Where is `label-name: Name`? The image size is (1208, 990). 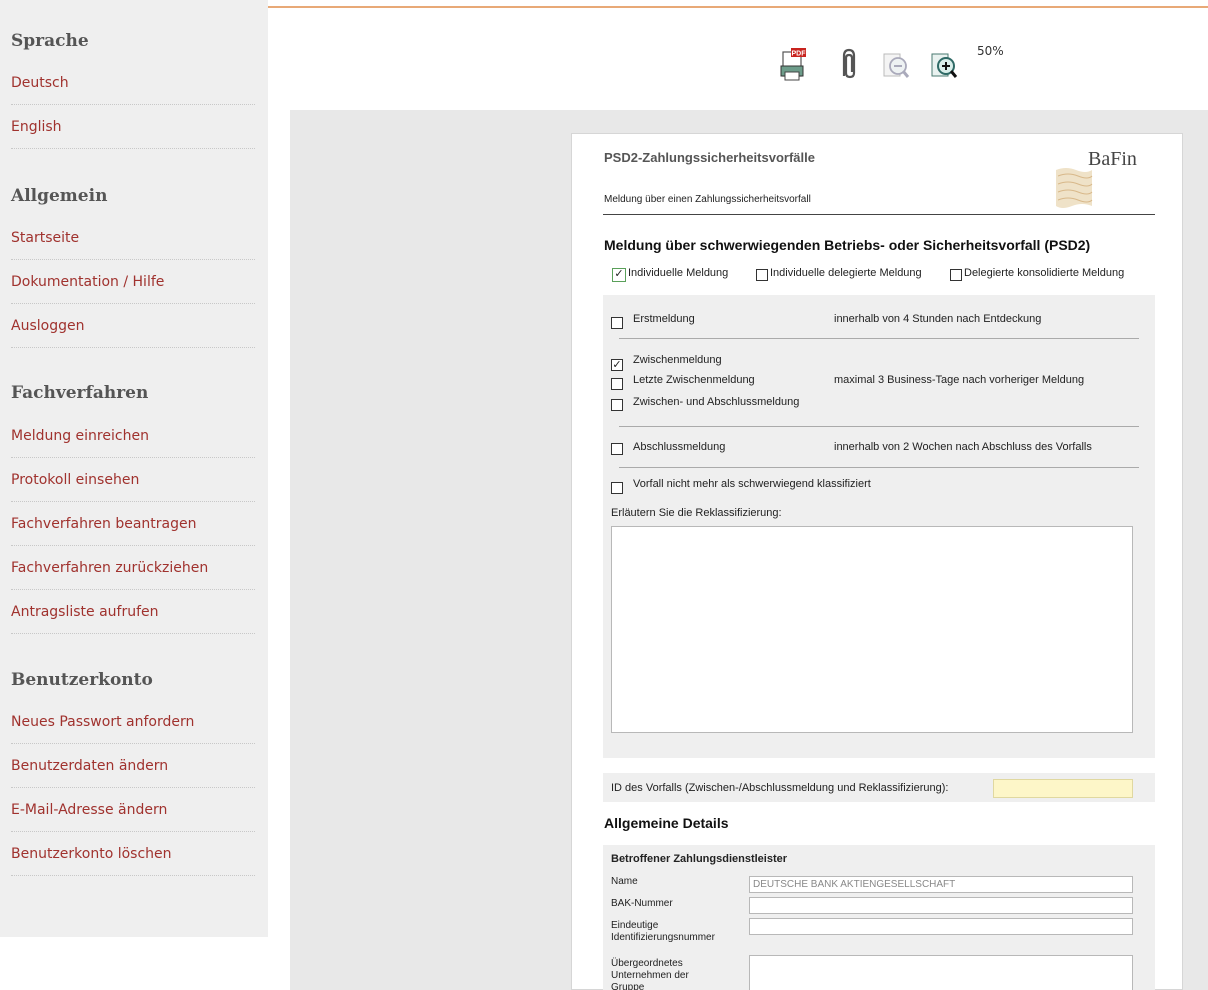
label-name: Name is located at coordinates (624, 881).